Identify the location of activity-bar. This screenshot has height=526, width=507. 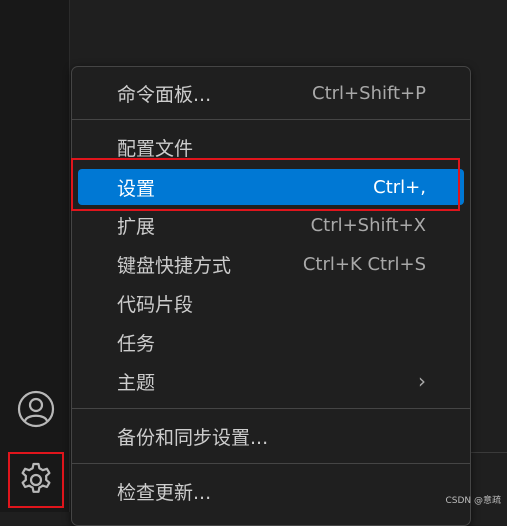
(35, 256).